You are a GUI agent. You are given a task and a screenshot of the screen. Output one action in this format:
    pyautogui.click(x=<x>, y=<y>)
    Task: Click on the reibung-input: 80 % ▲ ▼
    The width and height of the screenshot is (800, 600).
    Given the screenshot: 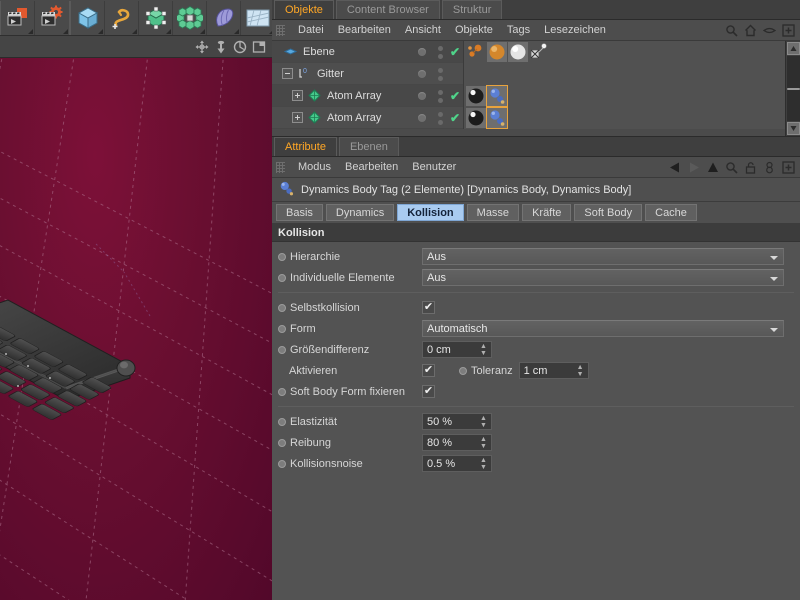 What is the action you would take?
    pyautogui.click(x=457, y=442)
    